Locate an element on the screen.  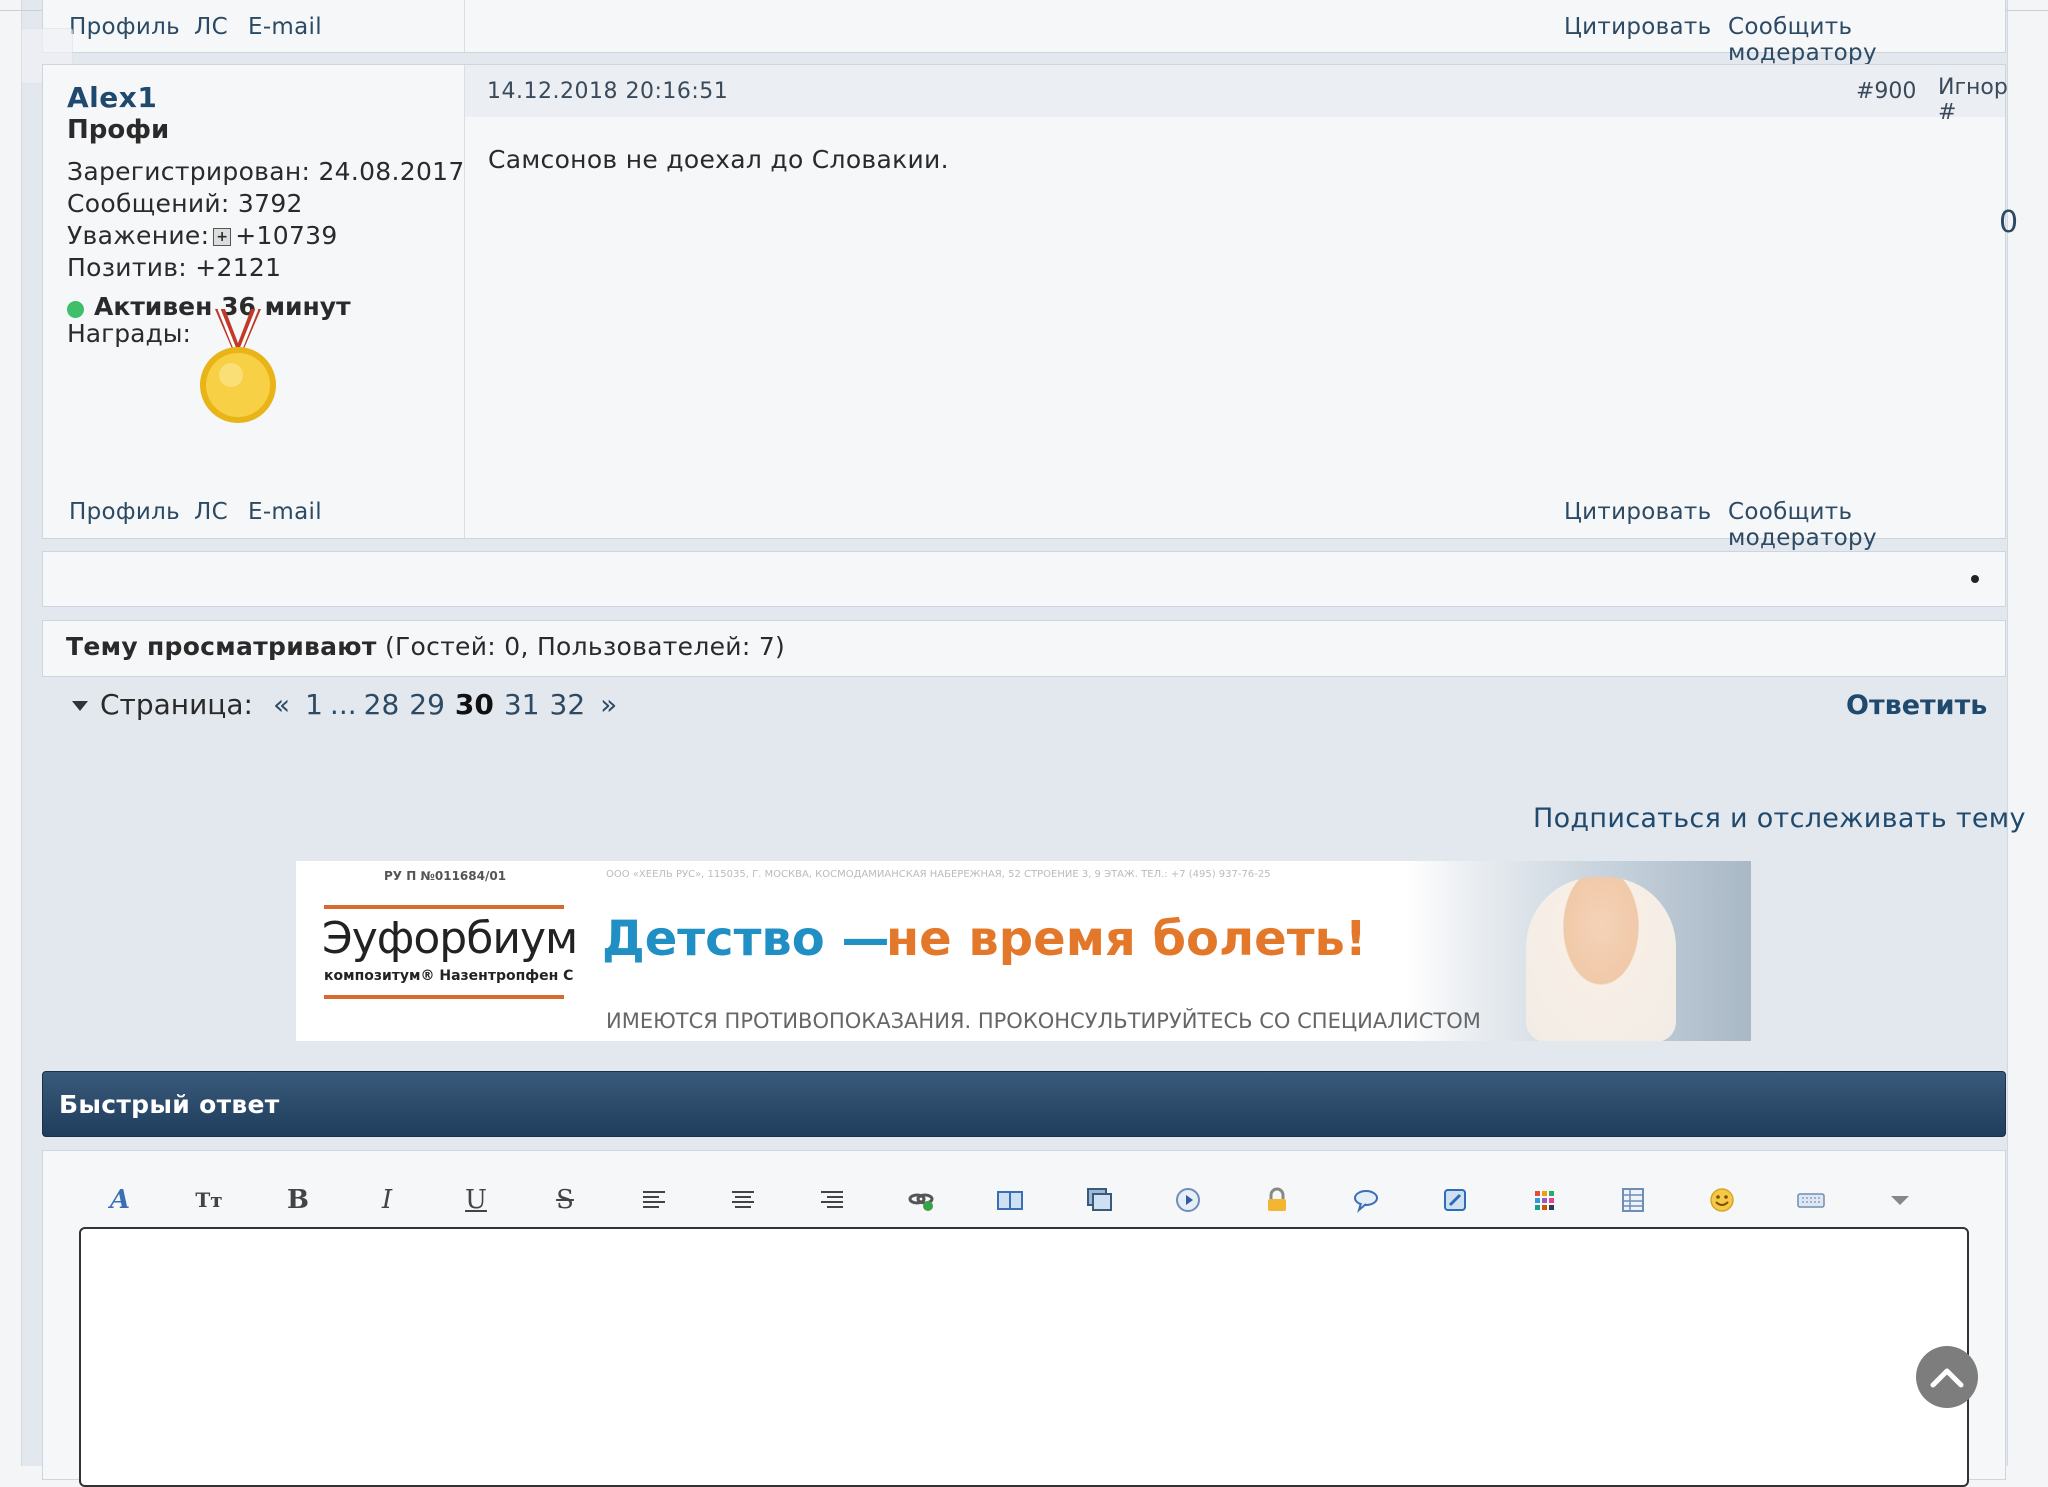
post-date: 14.12.2018 20:16:51 is located at coordinates (608, 91).